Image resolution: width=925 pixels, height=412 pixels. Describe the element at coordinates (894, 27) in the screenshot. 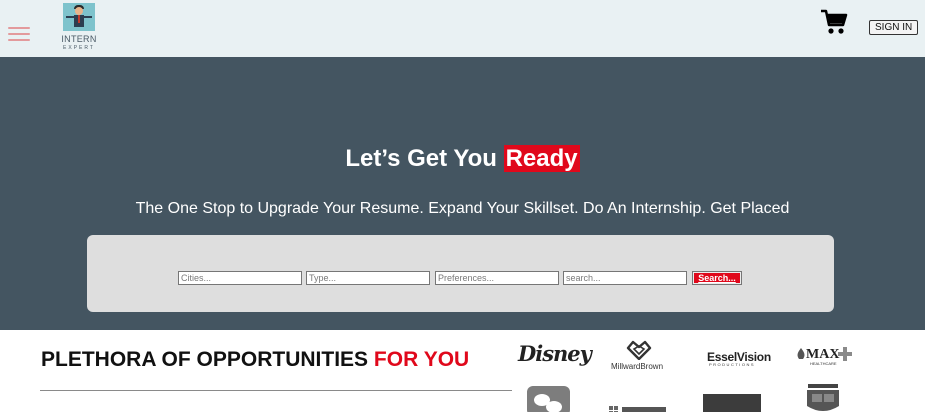

I see `sign-in-button: SIGN IN` at that location.